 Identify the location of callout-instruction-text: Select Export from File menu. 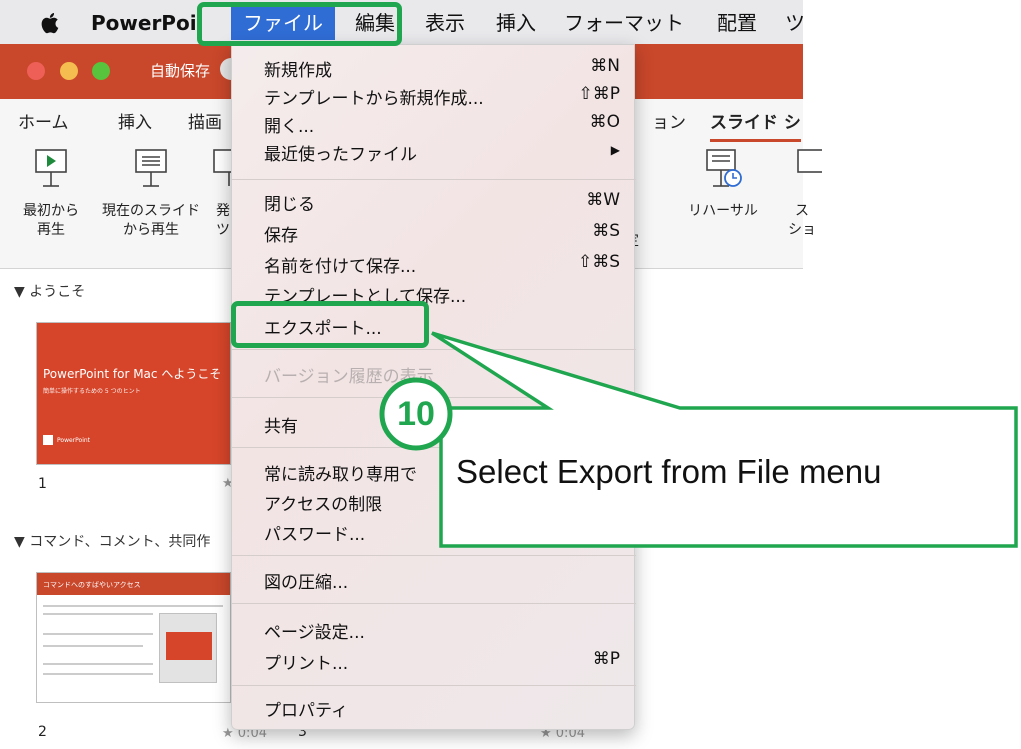
(669, 471).